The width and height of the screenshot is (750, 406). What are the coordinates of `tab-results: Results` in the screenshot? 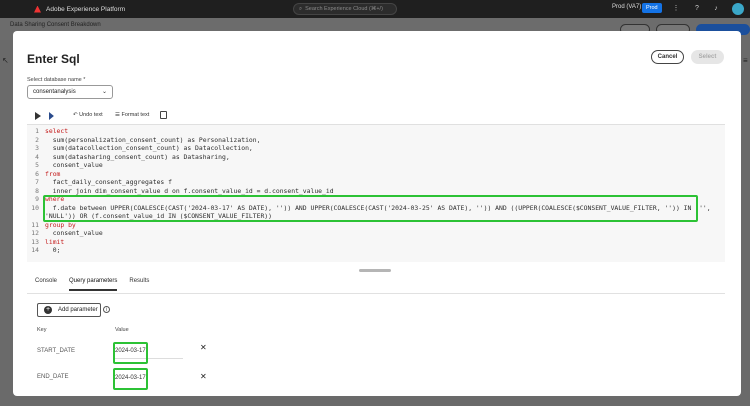 It's located at (139, 284).